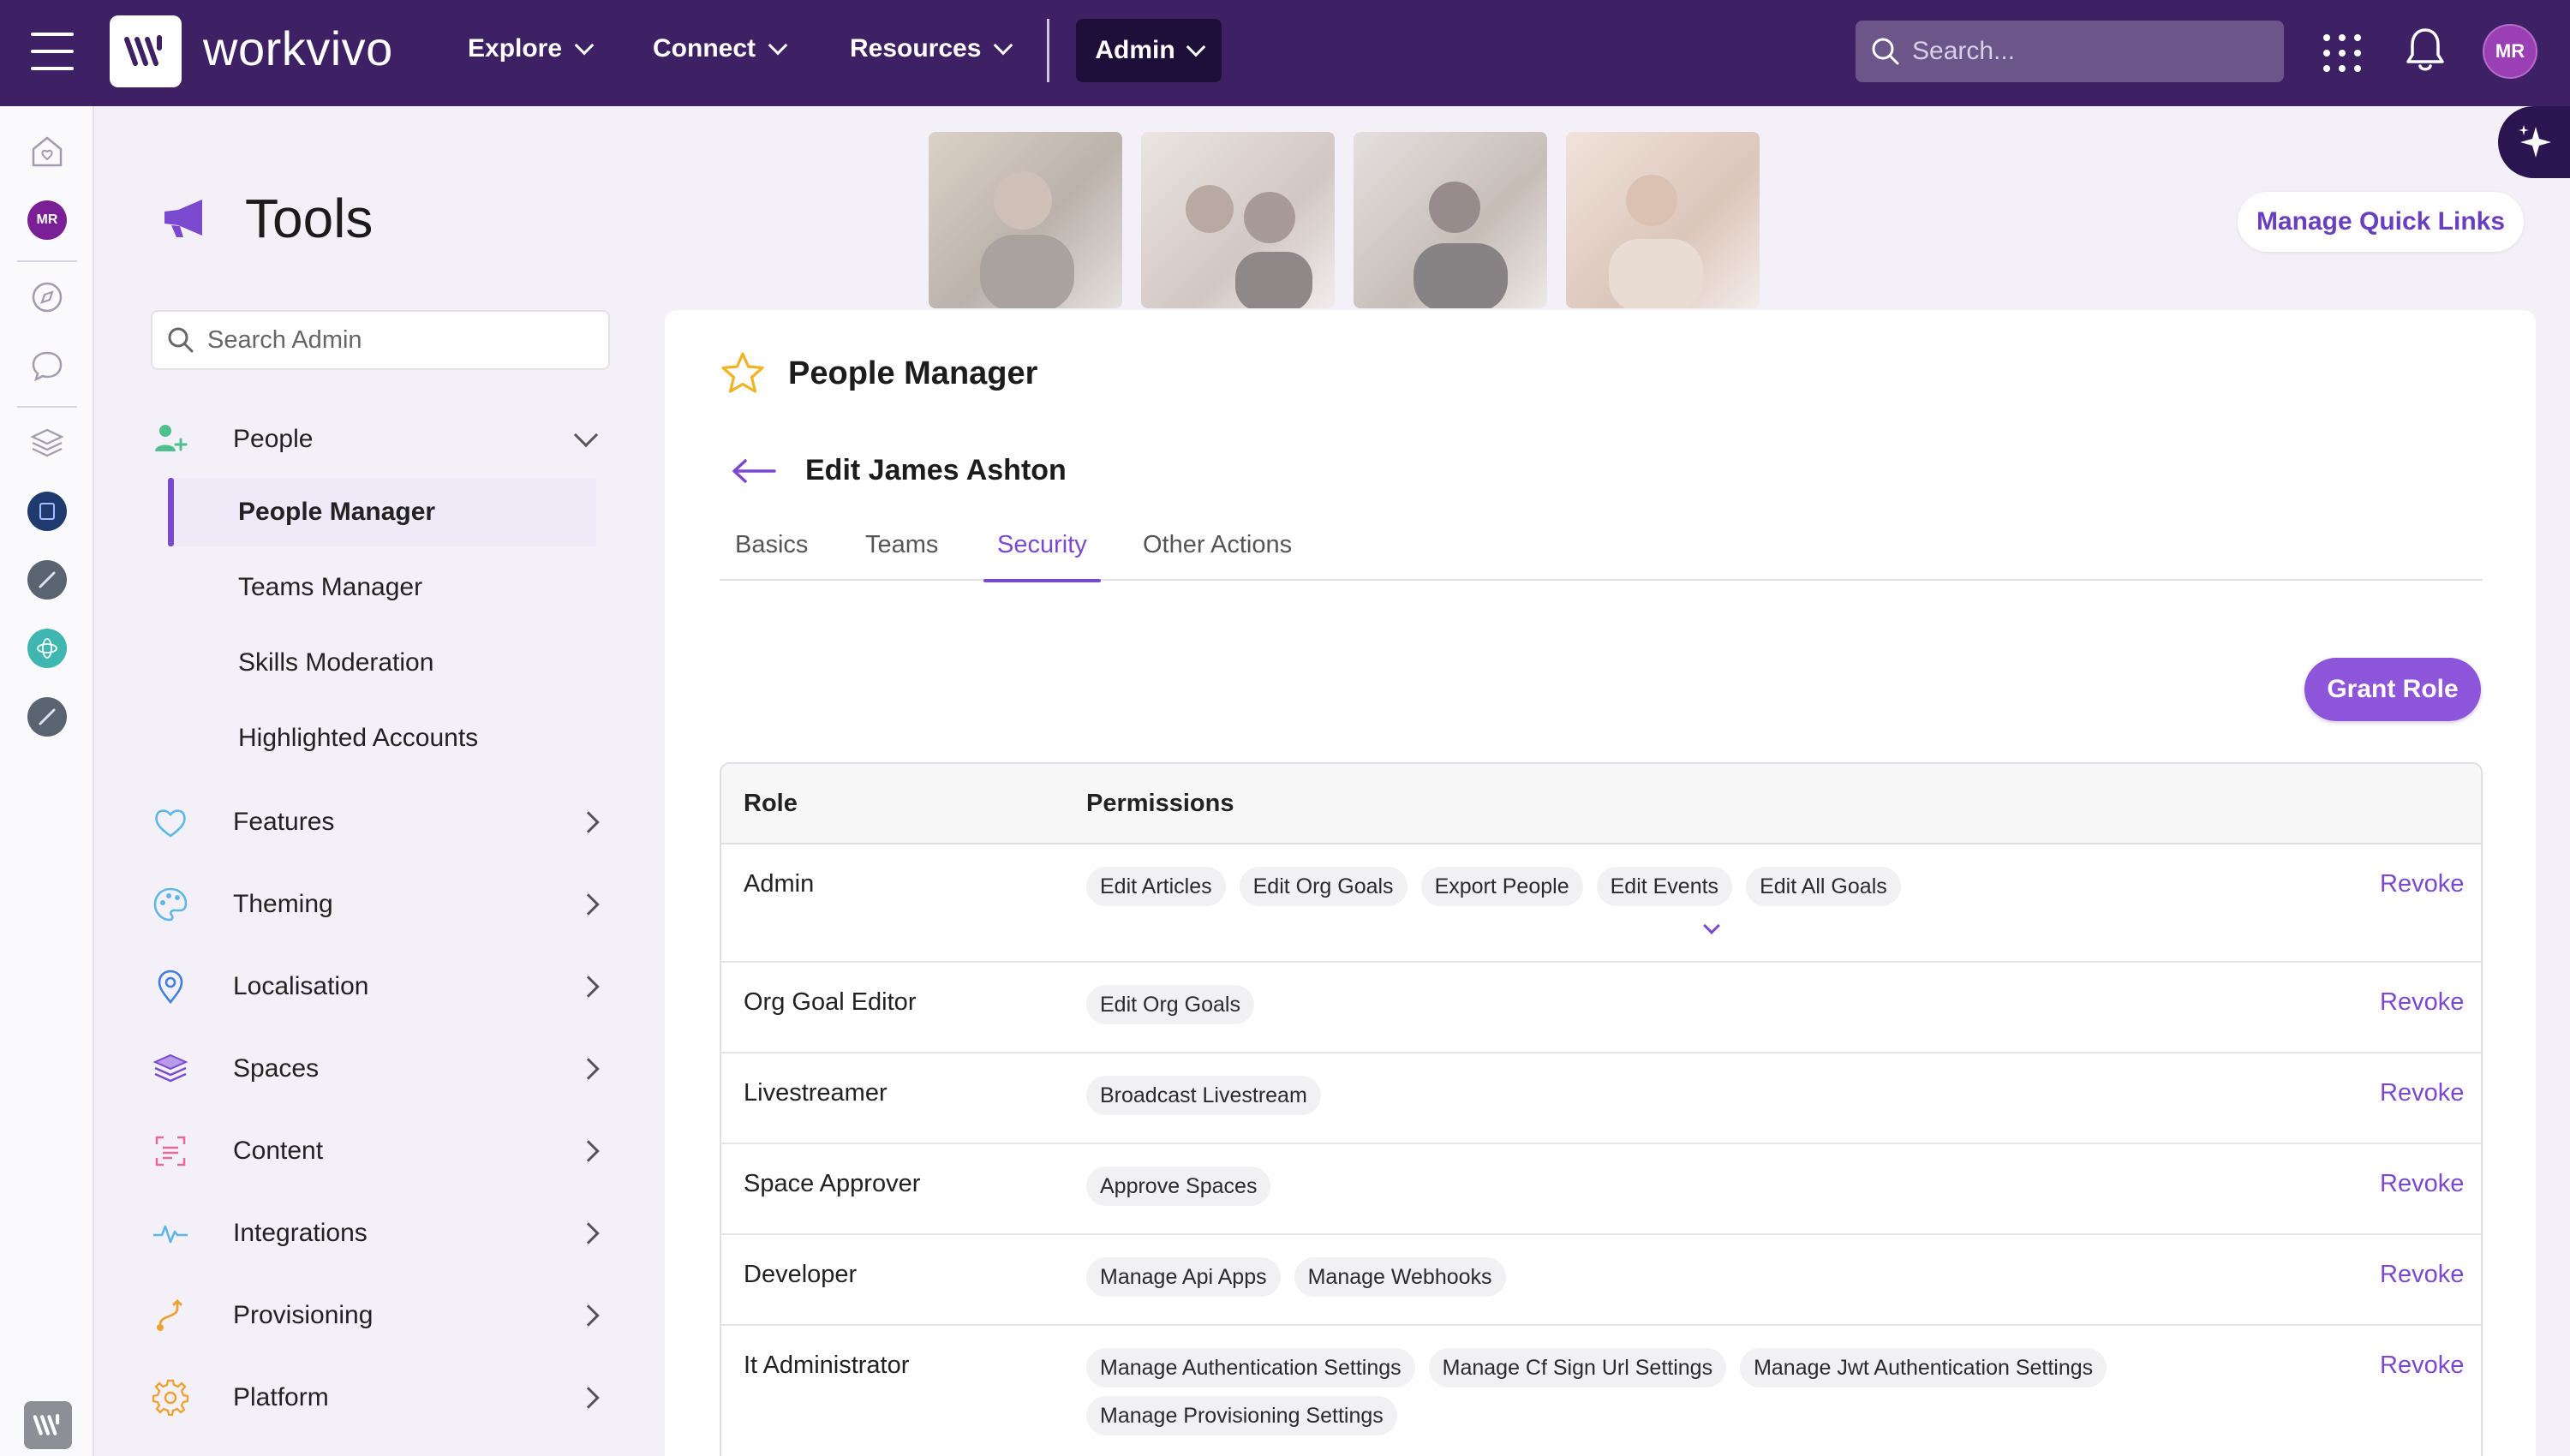 The height and width of the screenshot is (1456, 2570). Describe the element at coordinates (48, 1425) in the screenshot. I see `workvivo-rail-logo` at that location.